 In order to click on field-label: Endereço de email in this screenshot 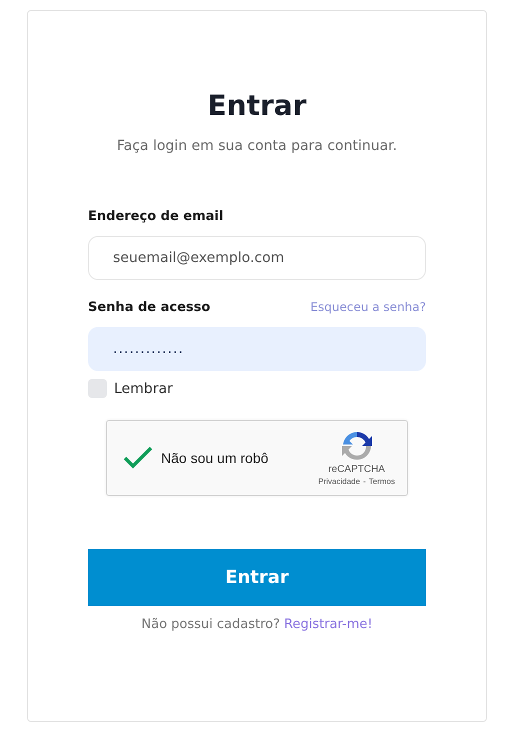, I will do `click(156, 216)`.